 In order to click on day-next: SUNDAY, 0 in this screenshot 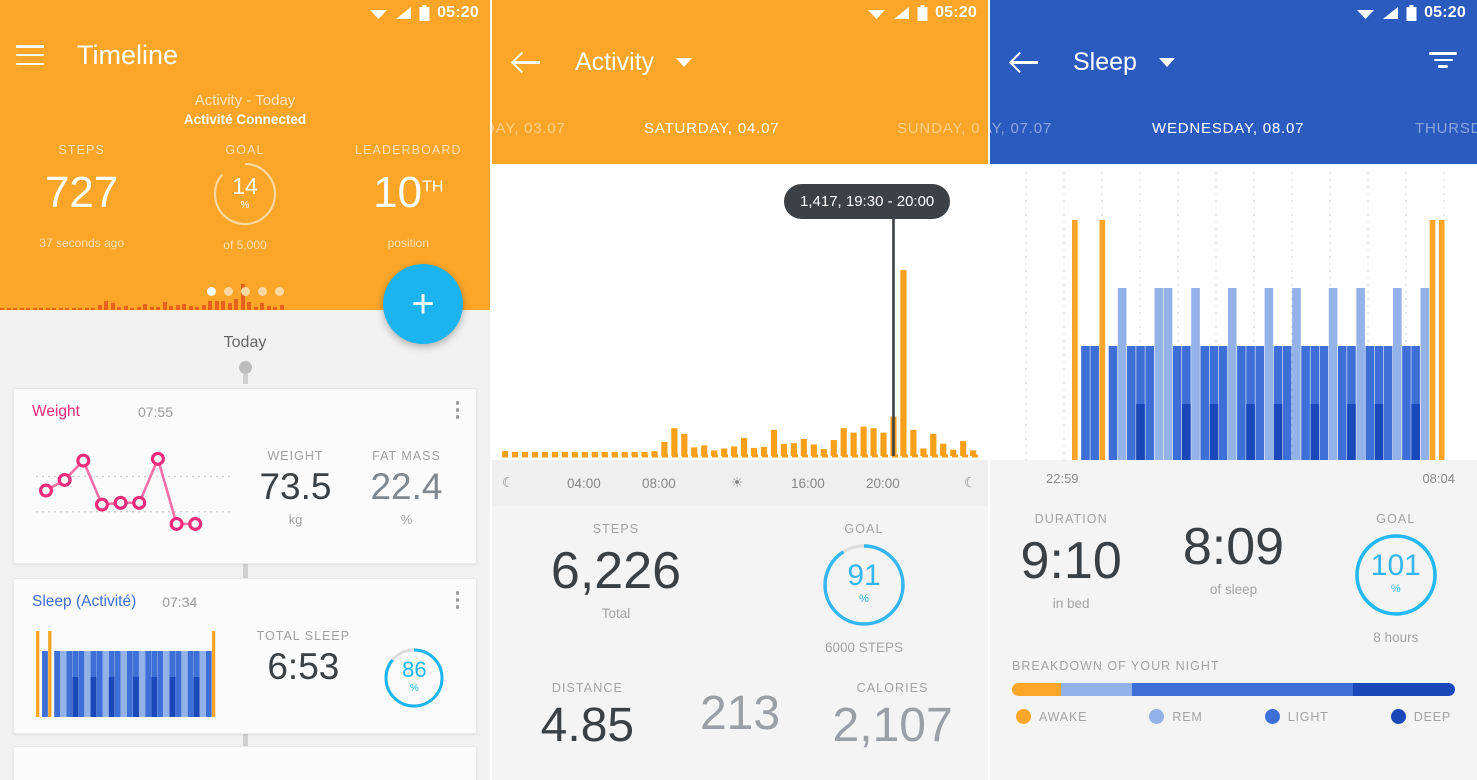, I will do `click(938, 128)`.